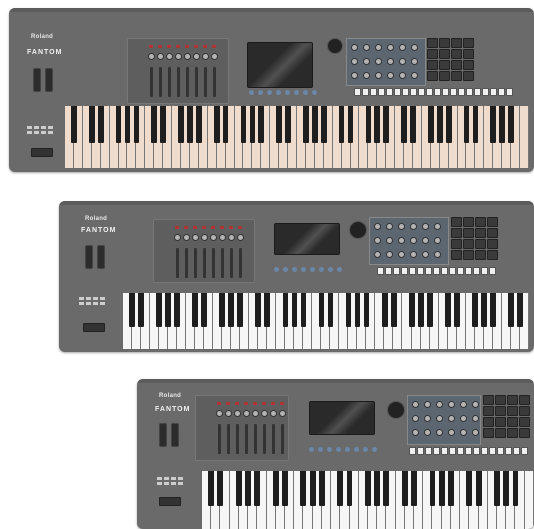 Image resolution: width=534 pixels, height=529 pixels. What do you see at coordinates (524, 137) in the screenshot?
I see `white-key` at bounding box center [524, 137].